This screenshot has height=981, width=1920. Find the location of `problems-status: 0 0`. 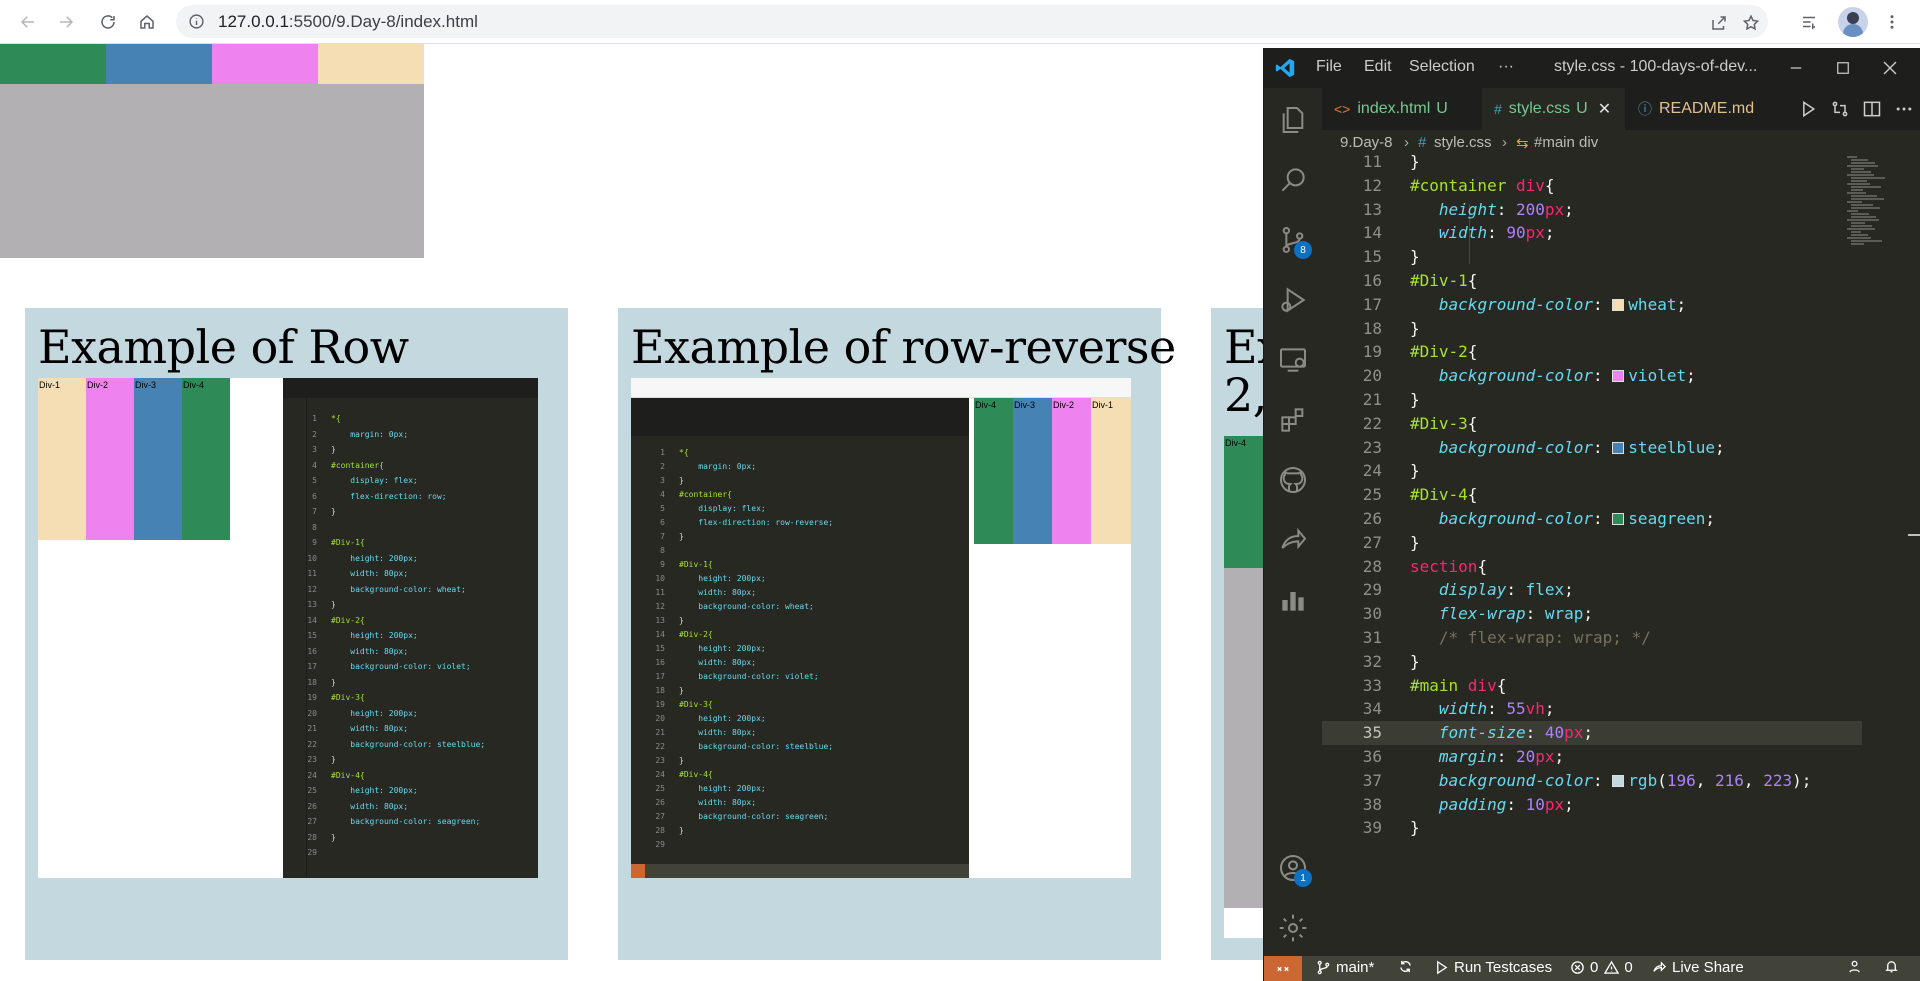

problems-status: 0 0 is located at coordinates (1601, 967).